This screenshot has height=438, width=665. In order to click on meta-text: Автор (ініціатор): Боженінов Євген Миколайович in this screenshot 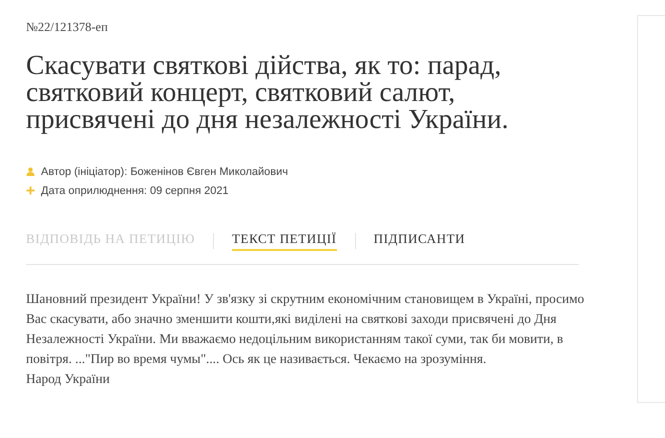, I will do `click(164, 172)`.